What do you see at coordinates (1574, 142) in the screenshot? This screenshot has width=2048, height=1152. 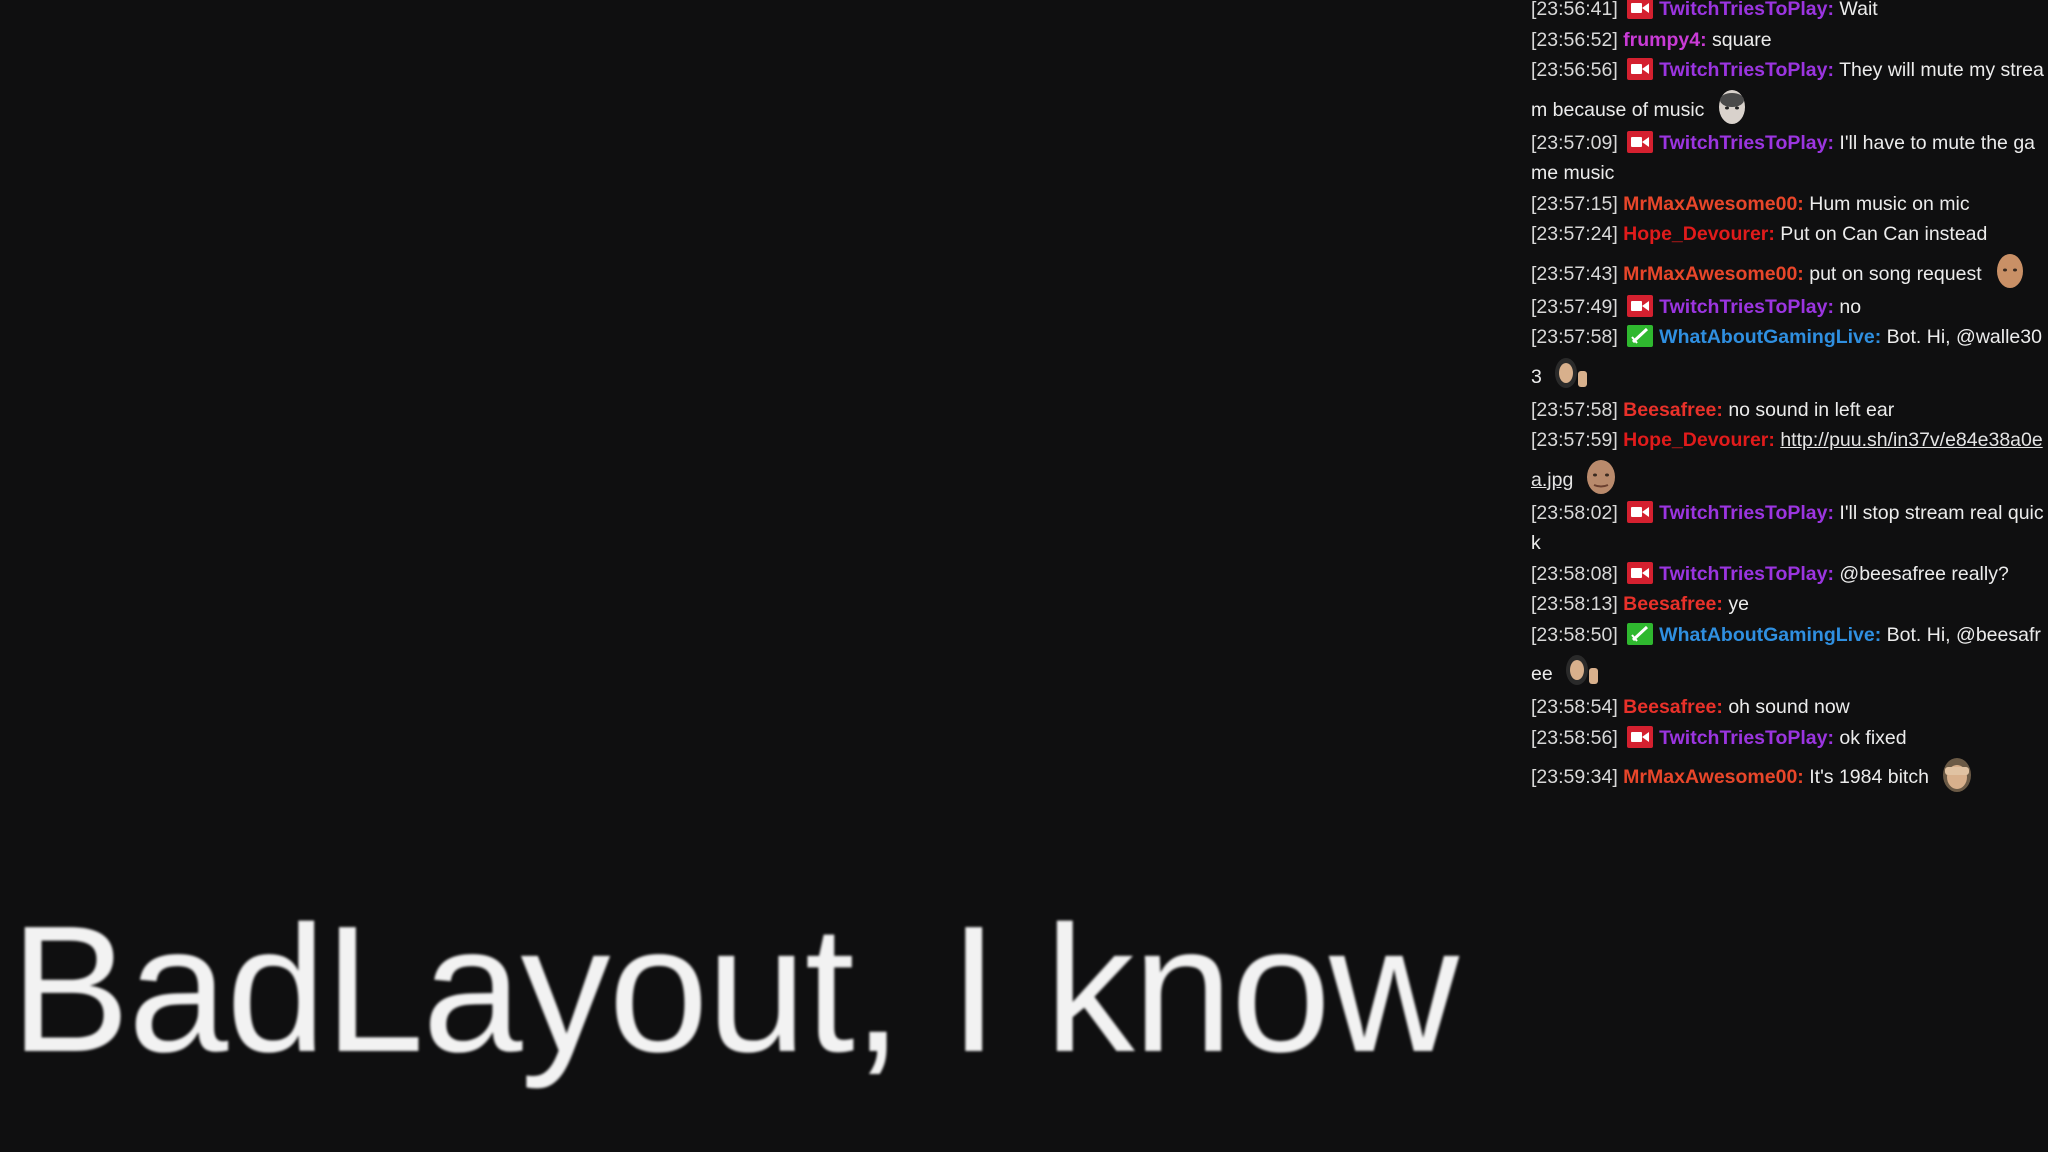 I see `message-timestamp: [23:57:09]` at bounding box center [1574, 142].